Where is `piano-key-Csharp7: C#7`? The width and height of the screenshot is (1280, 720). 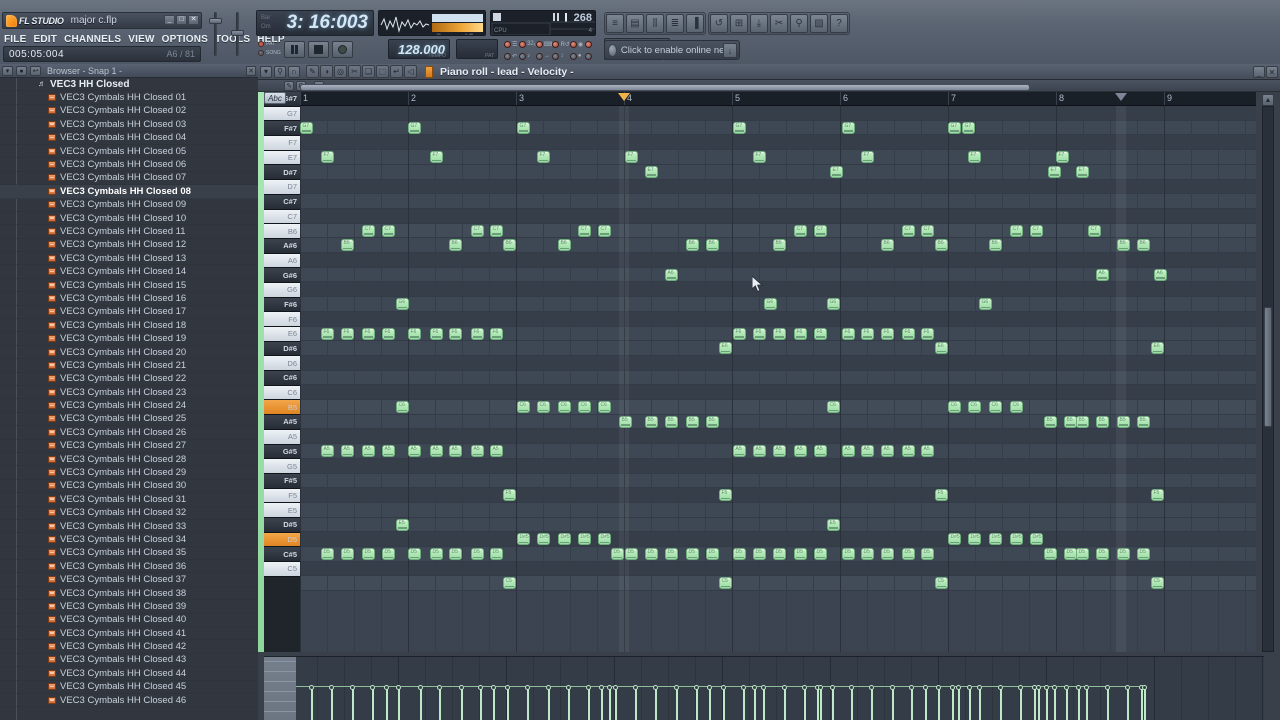
piano-key-Csharp7: C#7 is located at coordinates (282, 202).